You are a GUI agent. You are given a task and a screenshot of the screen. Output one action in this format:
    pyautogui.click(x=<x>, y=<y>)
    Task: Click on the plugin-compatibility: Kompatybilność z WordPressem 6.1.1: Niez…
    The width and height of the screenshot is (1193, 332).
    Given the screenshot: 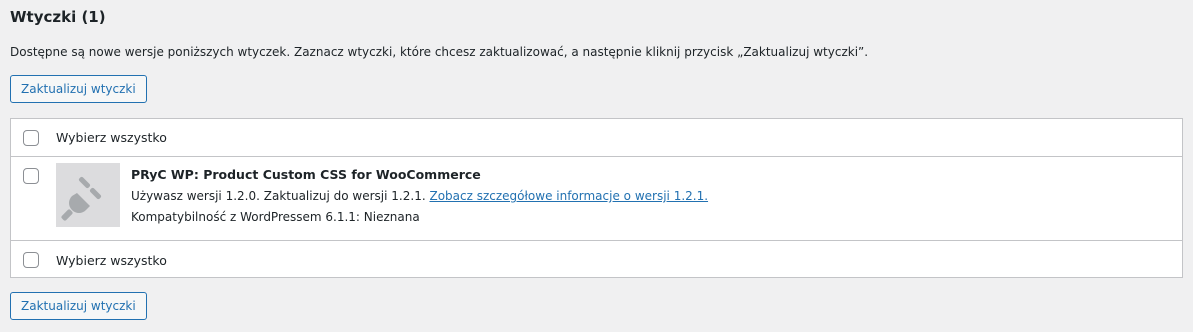 What is the action you would take?
    pyautogui.click(x=275, y=217)
    